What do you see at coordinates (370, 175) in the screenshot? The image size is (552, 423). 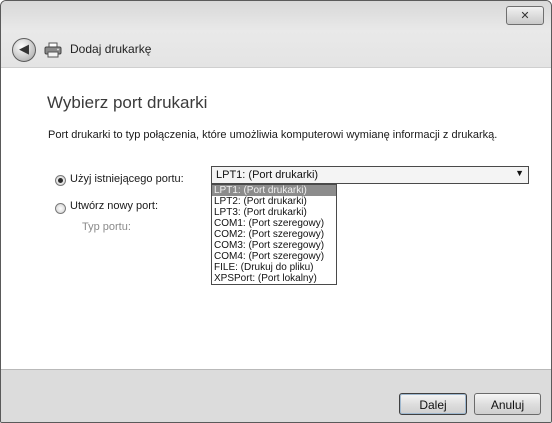 I see `port-select: LPT1: (Port drukarki) ▼` at bounding box center [370, 175].